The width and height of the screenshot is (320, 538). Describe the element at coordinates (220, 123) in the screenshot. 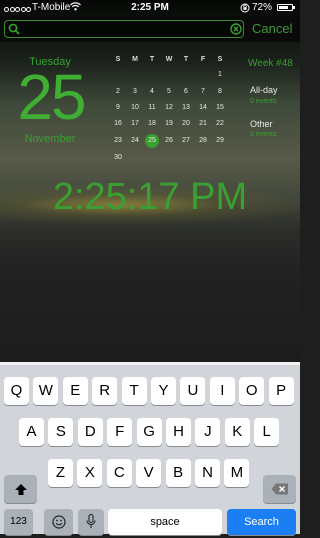

I see `calendar-day: 22` at that location.